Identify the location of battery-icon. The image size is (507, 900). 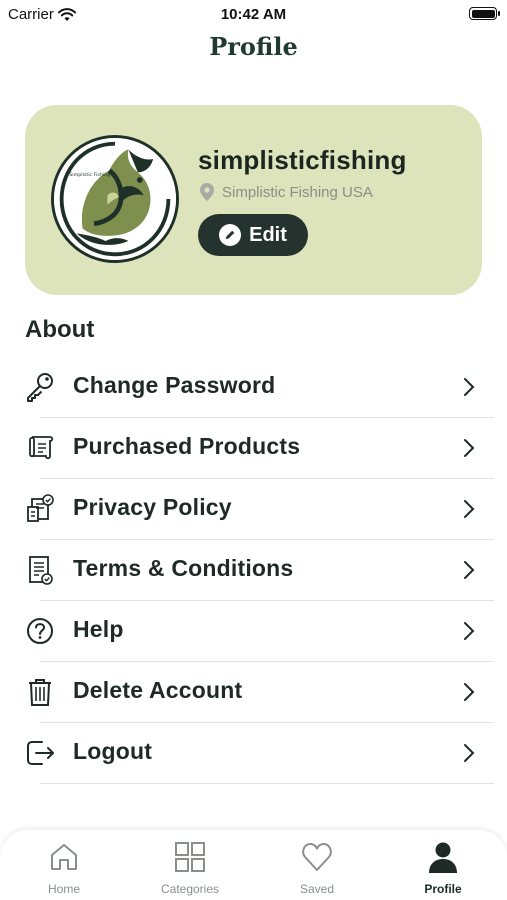
(484, 13).